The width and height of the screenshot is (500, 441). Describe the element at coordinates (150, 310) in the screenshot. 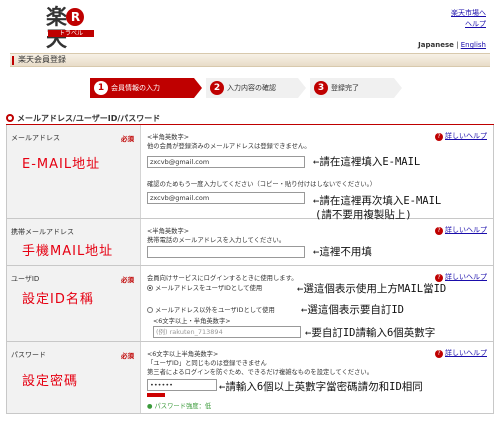

I see `radio-unselected-icon` at that location.